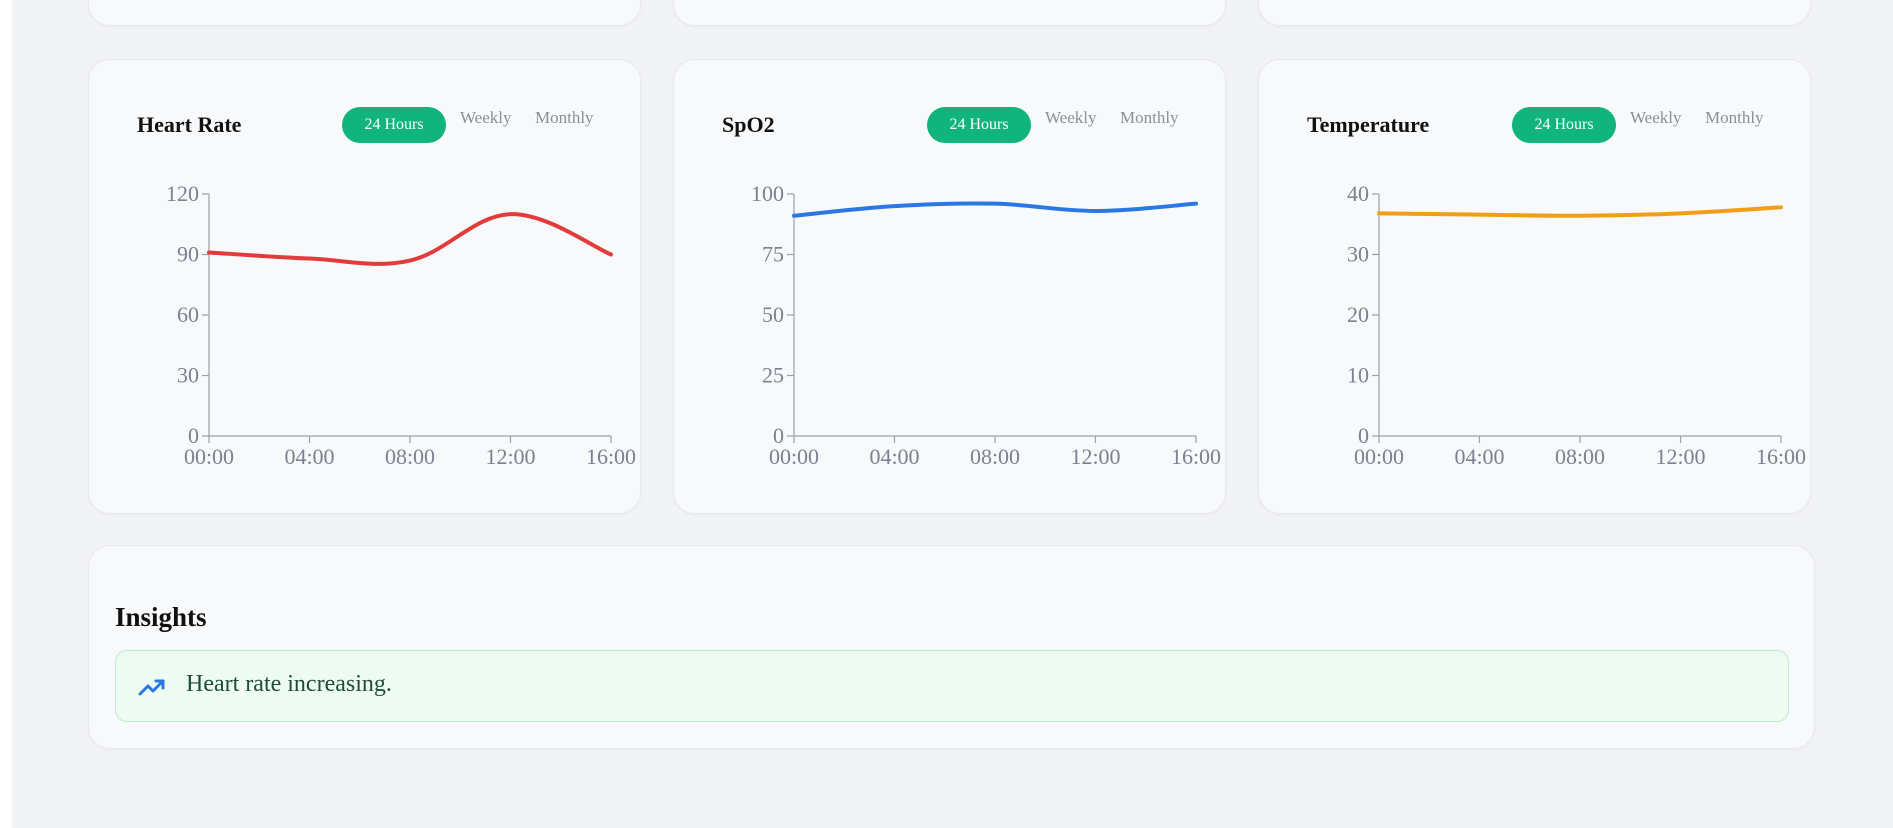 Image resolution: width=1893 pixels, height=828 pixels. What do you see at coordinates (773, 375) in the screenshot?
I see `y-tick-label: 25` at bounding box center [773, 375].